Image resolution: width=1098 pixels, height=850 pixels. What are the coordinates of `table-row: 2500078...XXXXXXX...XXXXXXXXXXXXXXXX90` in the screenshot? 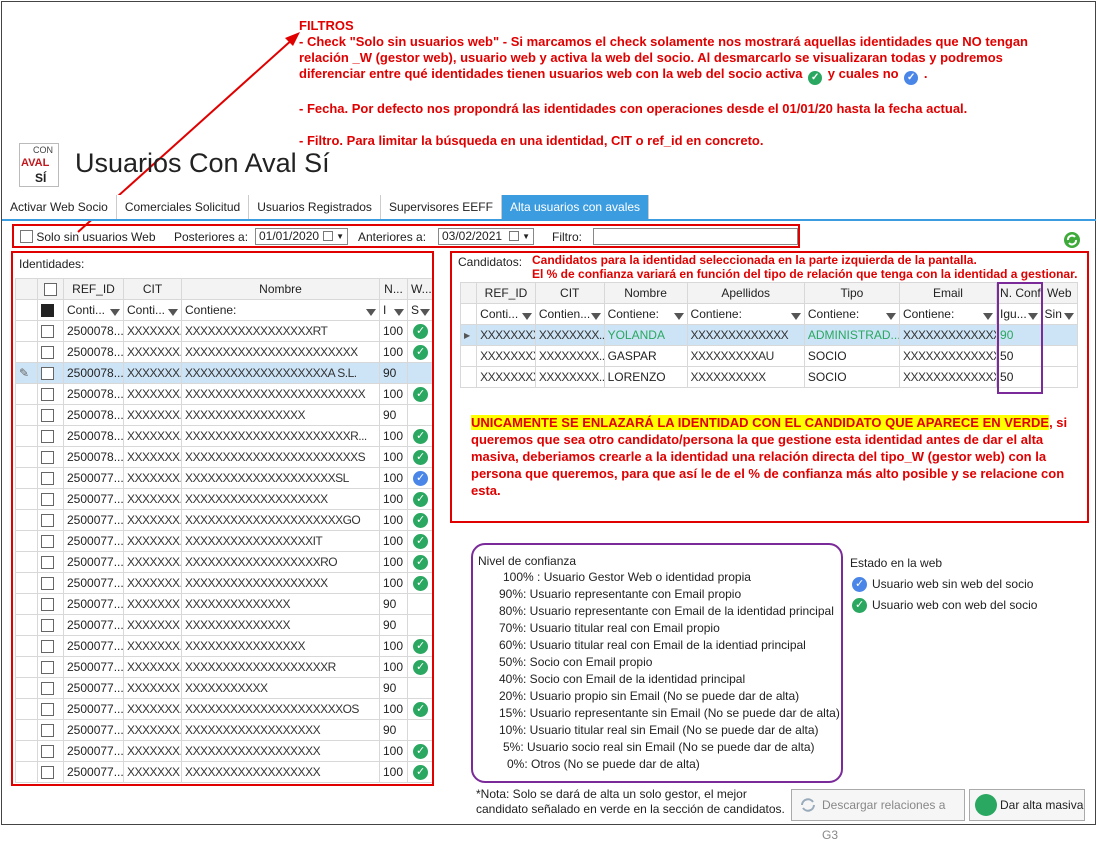 It's located at (223, 415).